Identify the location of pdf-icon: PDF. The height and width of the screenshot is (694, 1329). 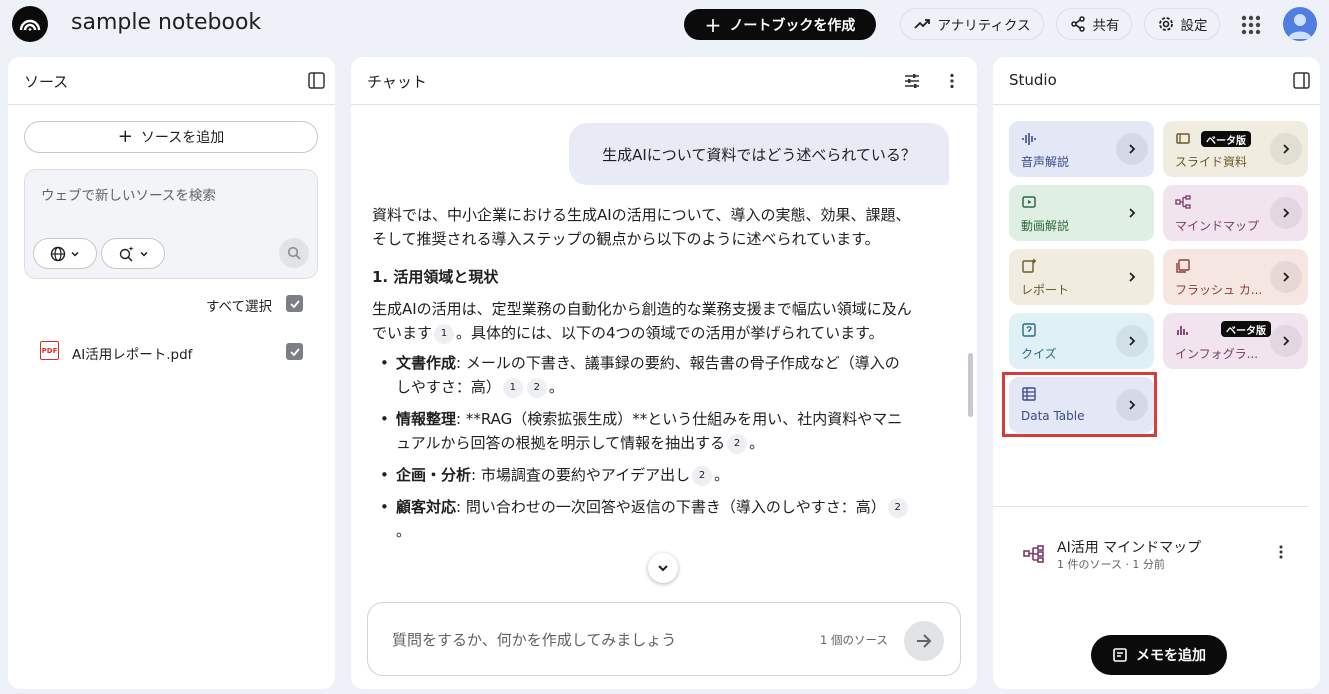
(49, 350).